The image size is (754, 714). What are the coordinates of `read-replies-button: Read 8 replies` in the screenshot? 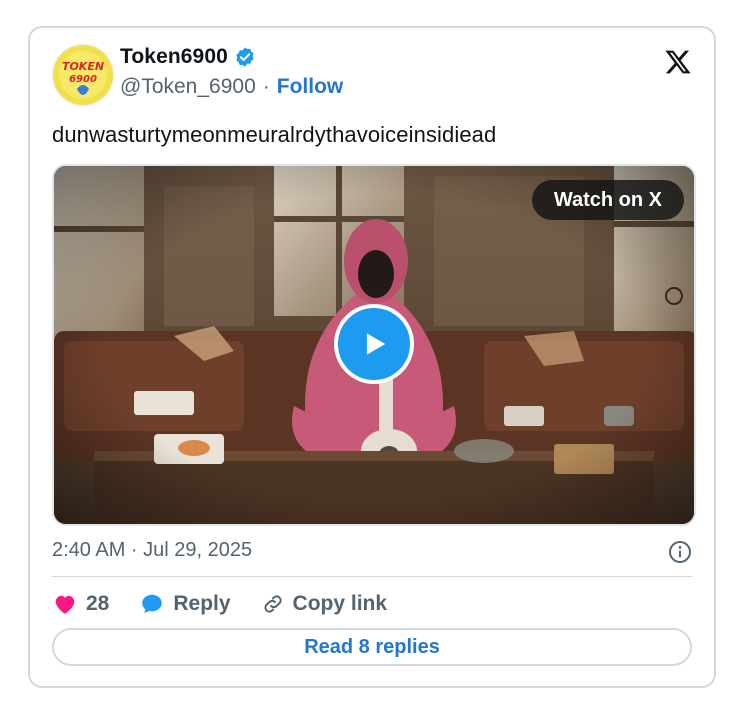 It's located at (372, 647).